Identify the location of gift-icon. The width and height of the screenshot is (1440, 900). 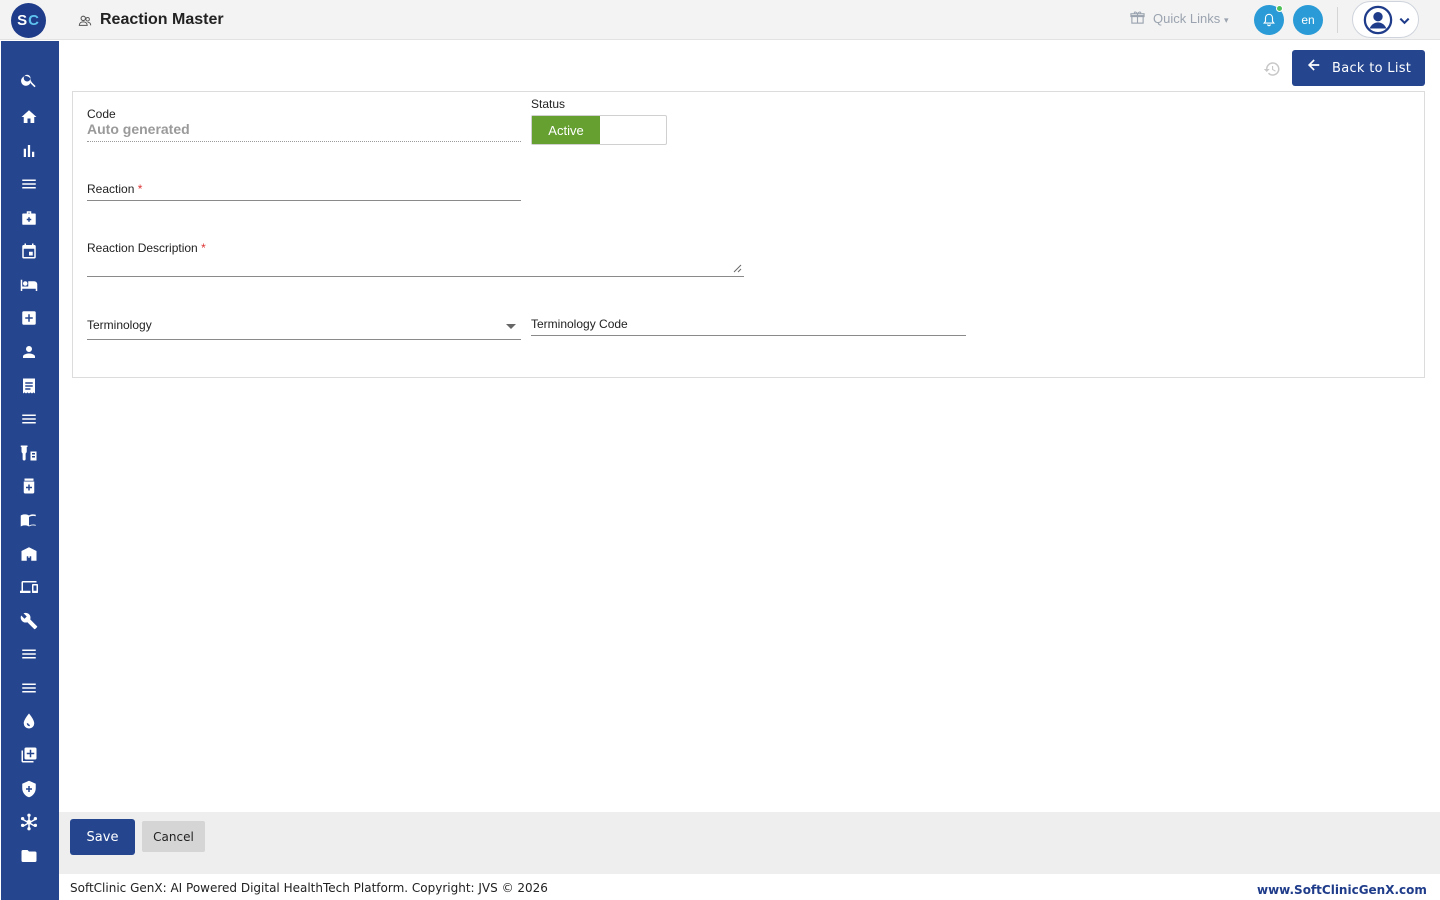
(1137, 17).